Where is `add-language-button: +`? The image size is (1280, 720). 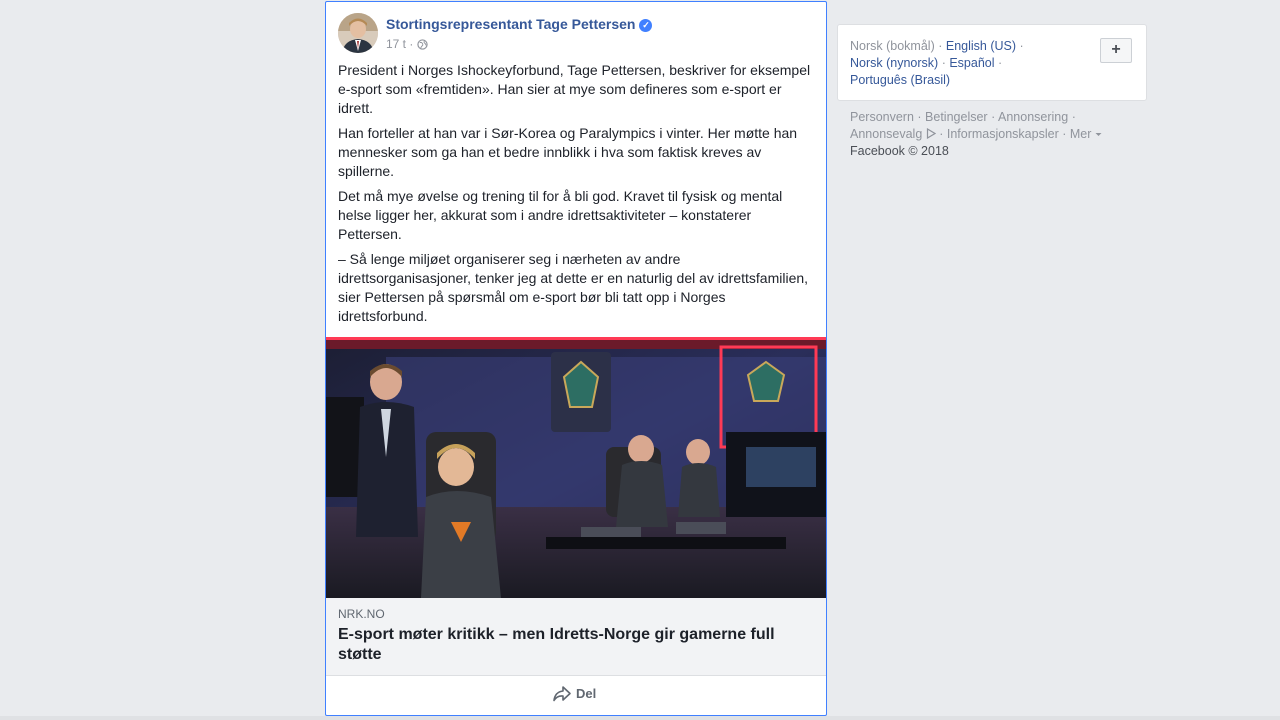
add-language-button: + is located at coordinates (1116, 50).